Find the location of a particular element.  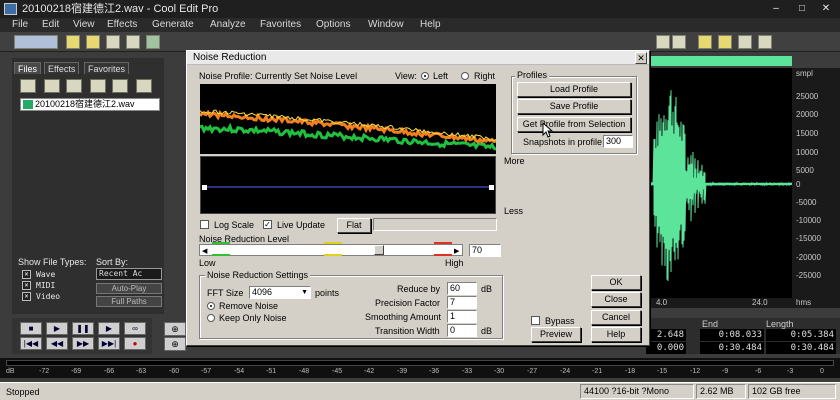

fft-size-select: 4096 ▼ is located at coordinates (280, 292).